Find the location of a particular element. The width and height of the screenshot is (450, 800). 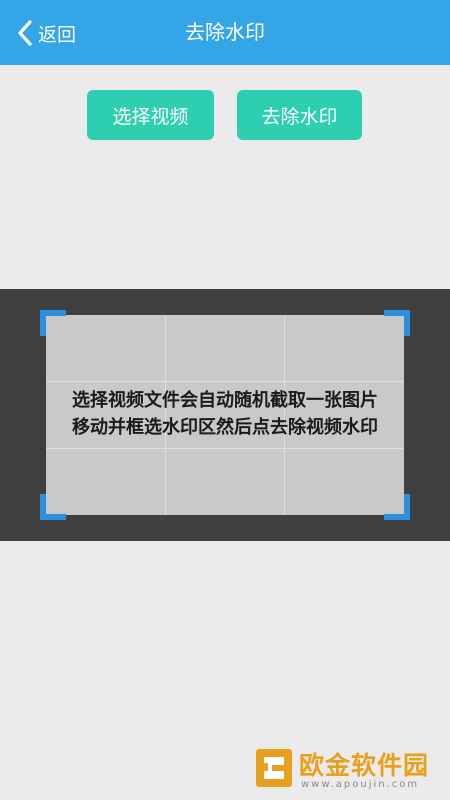

site-watermark: 欧金软件园 www.apoujin.com is located at coordinates (350, 769).